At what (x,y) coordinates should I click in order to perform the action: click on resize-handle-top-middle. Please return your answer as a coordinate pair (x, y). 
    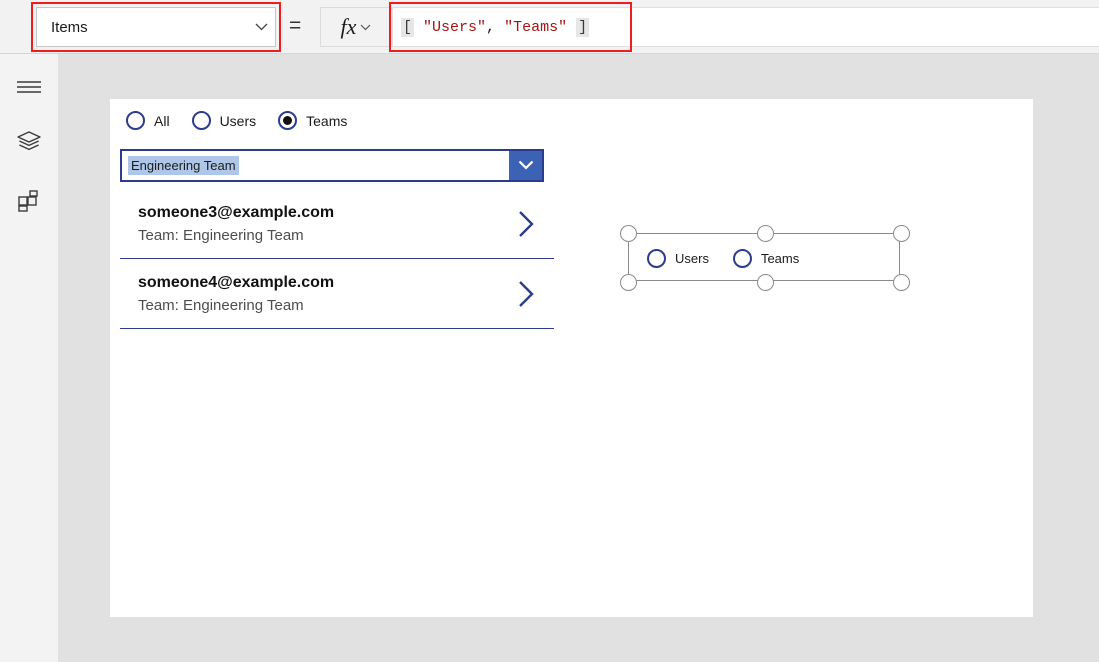
    Looking at the image, I should click on (765, 233).